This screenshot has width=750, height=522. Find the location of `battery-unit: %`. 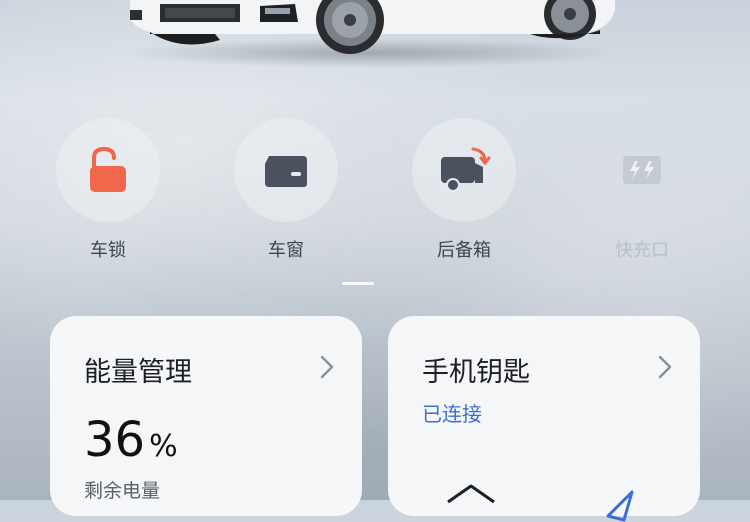

battery-unit: % is located at coordinates (163, 446).